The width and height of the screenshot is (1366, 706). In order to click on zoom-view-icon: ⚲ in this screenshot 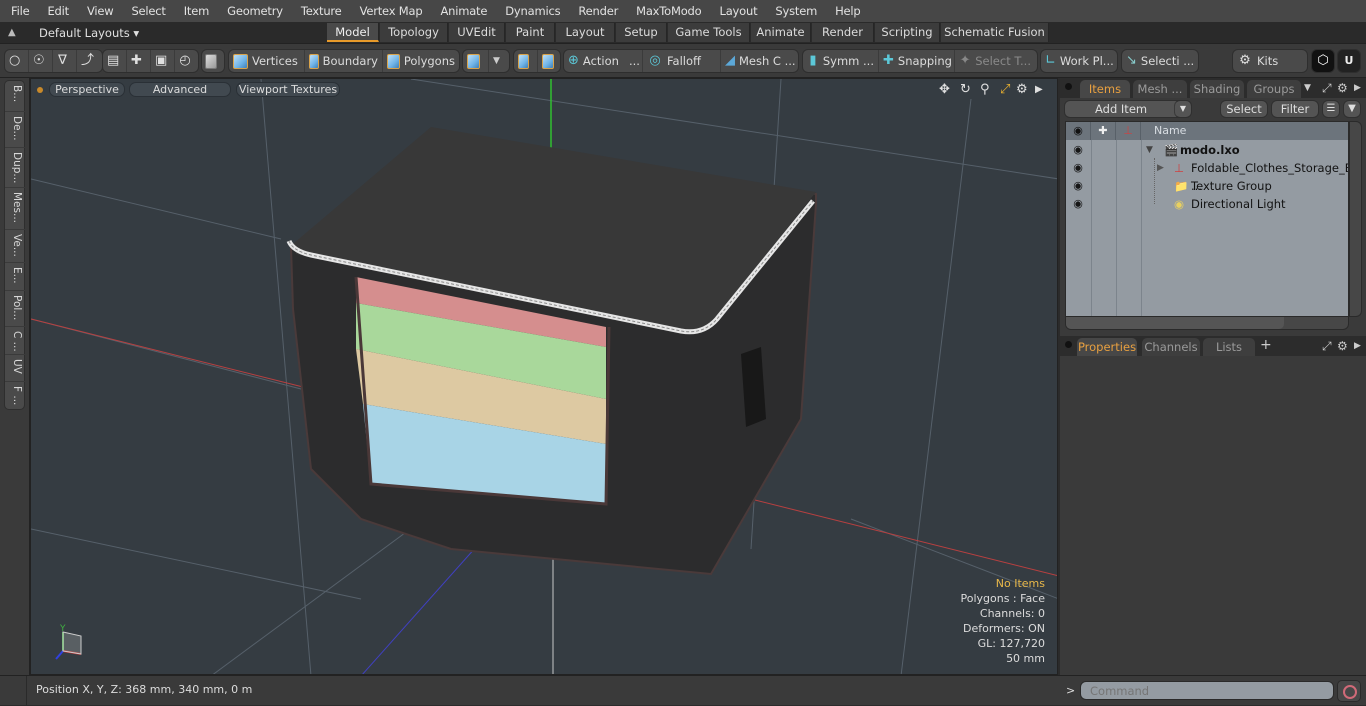, I will do `click(985, 89)`.